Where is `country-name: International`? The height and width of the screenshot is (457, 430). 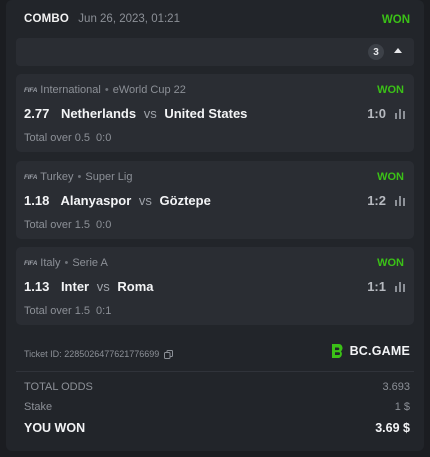 country-name: International is located at coordinates (70, 90).